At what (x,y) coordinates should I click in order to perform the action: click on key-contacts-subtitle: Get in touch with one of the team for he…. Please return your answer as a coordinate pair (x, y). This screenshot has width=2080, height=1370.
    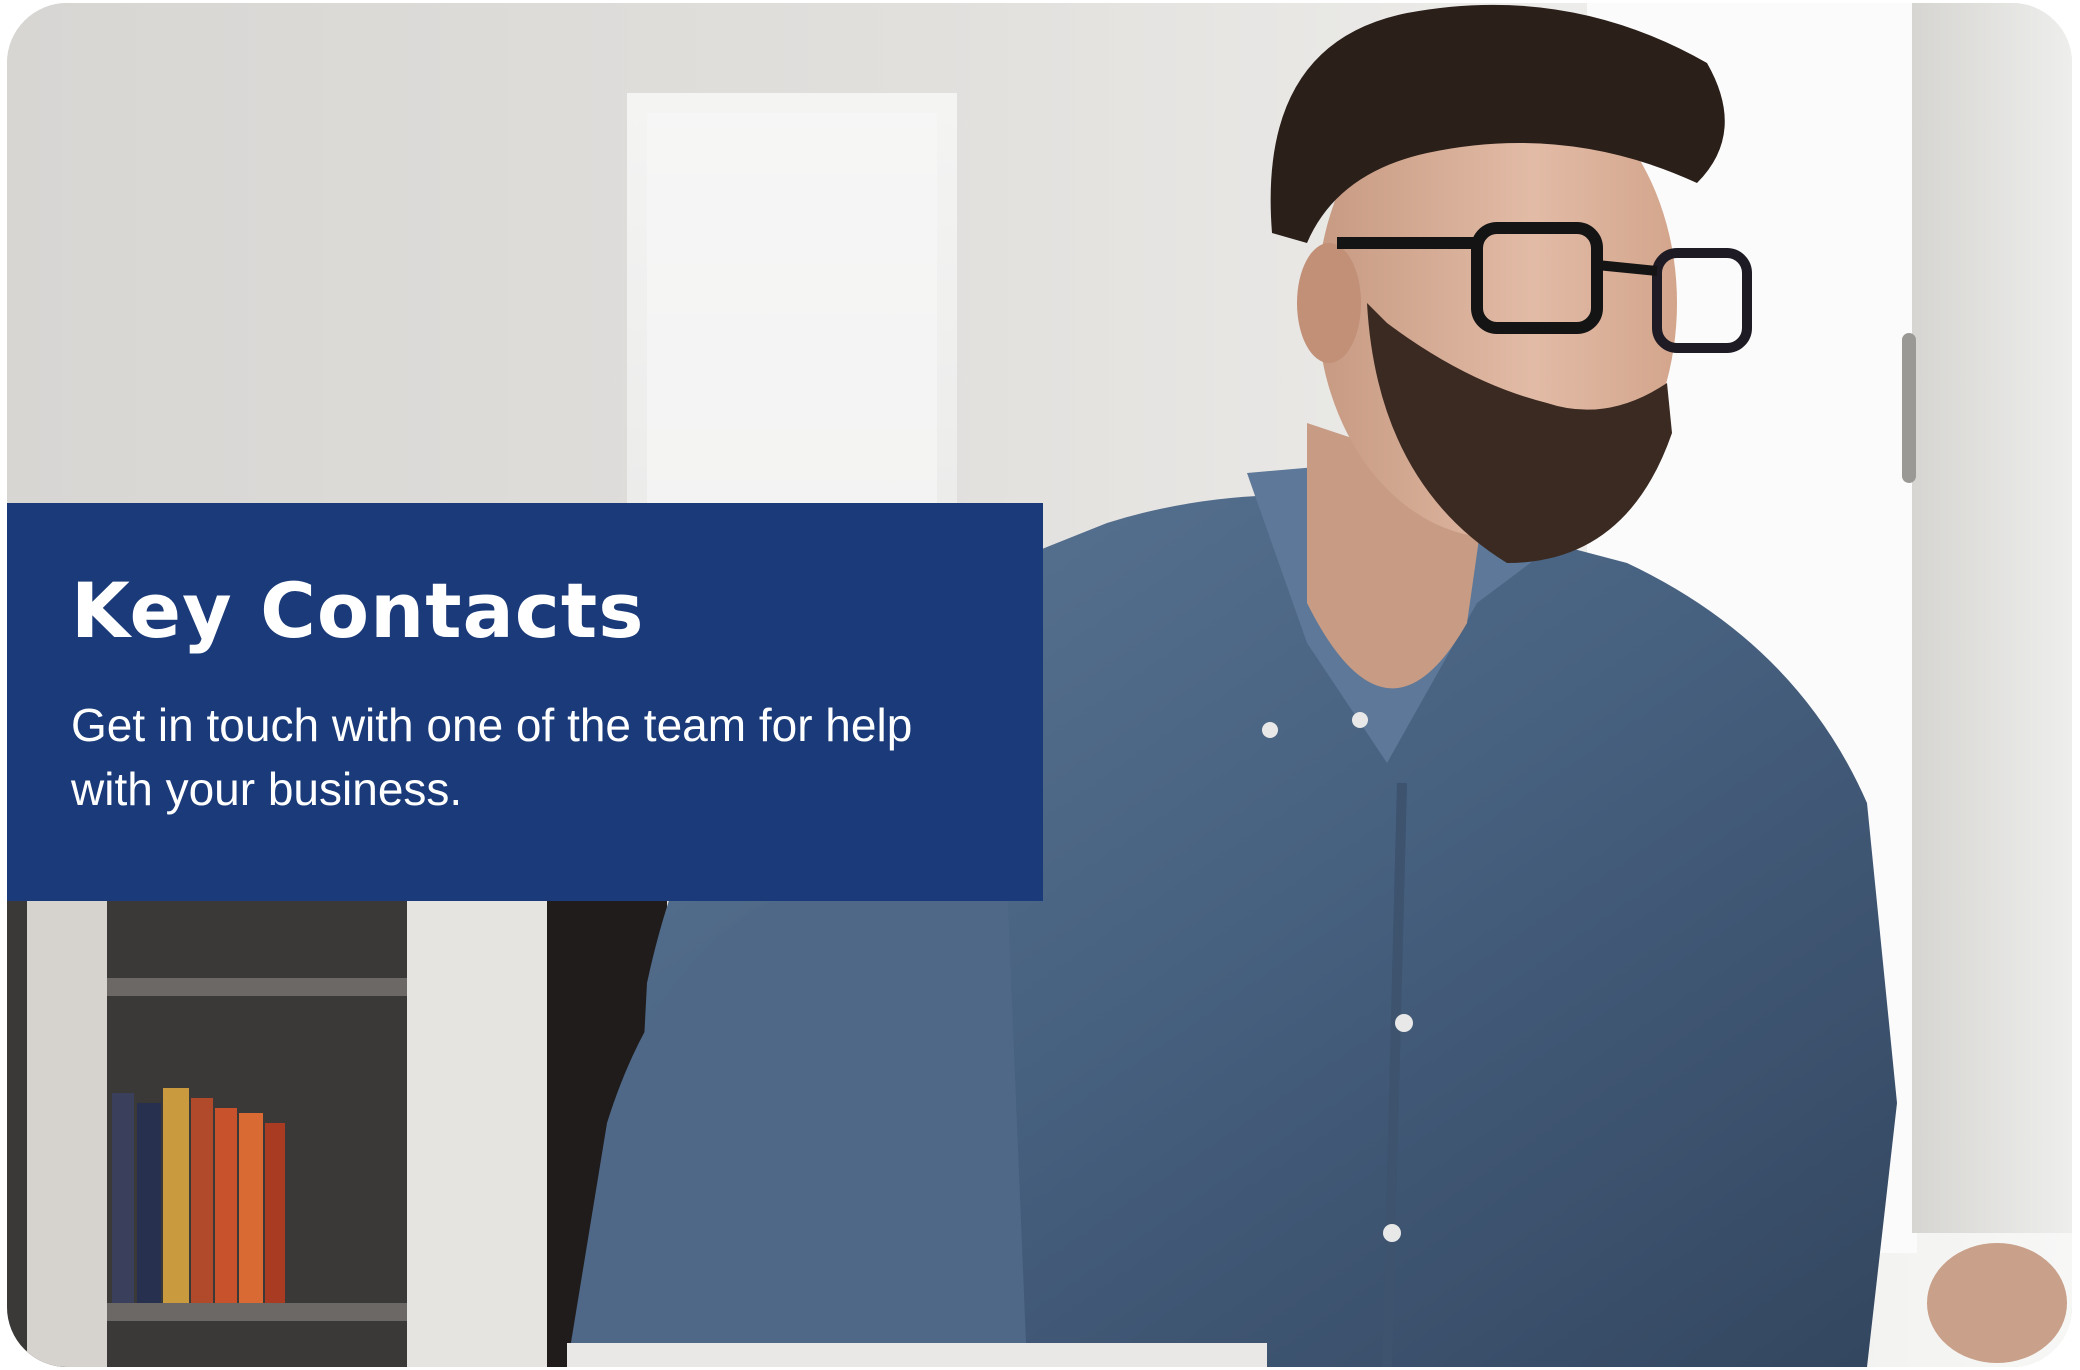
    Looking at the image, I should click on (492, 757).